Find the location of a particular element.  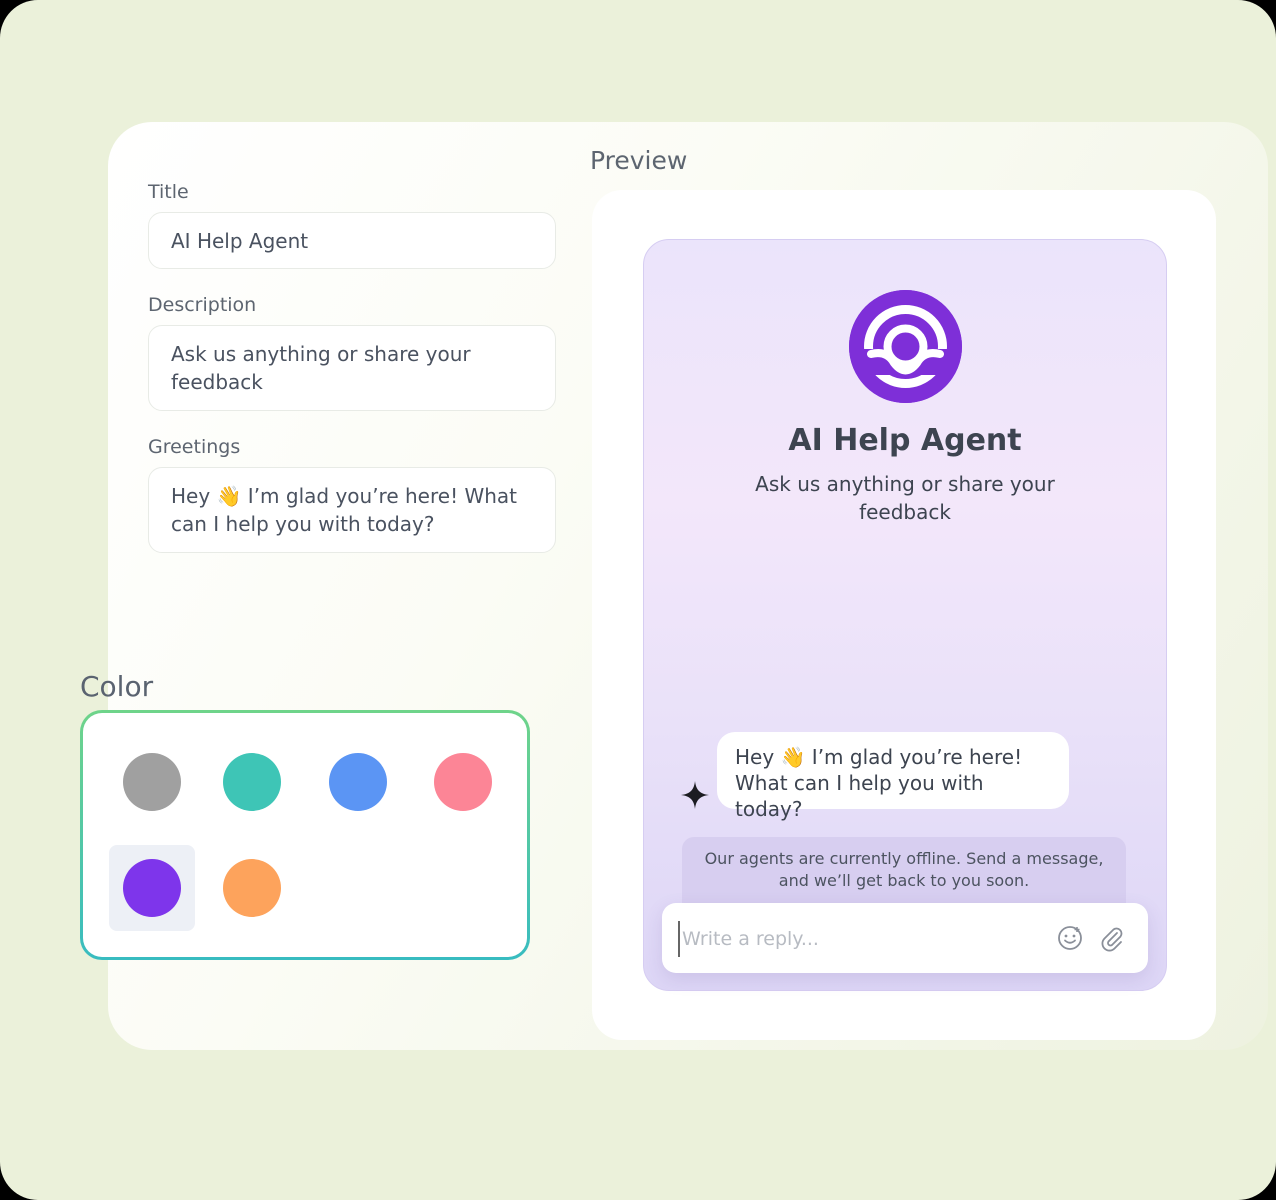

emoji-icon is located at coordinates (1070, 938).